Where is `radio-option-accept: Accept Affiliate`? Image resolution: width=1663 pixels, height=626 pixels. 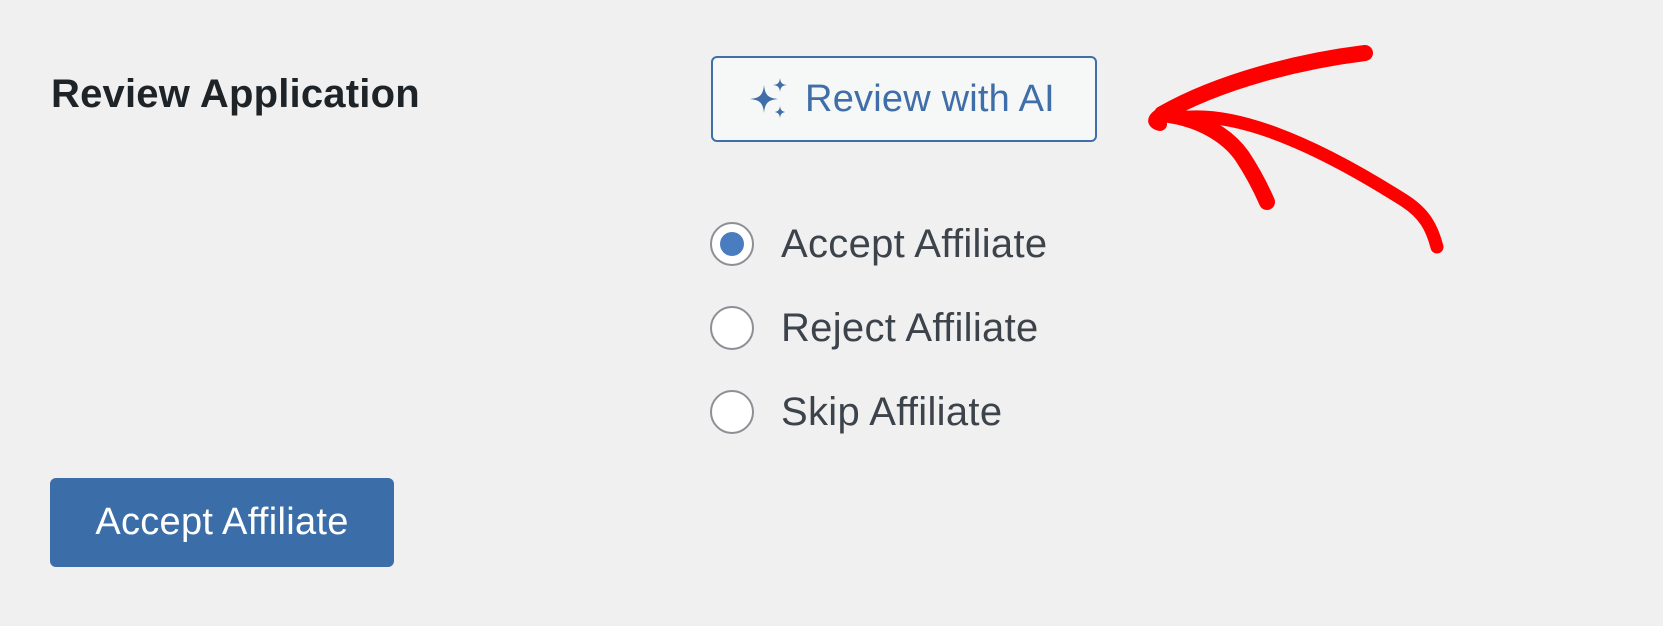
radio-option-accept: Accept Affiliate is located at coordinates (878, 244).